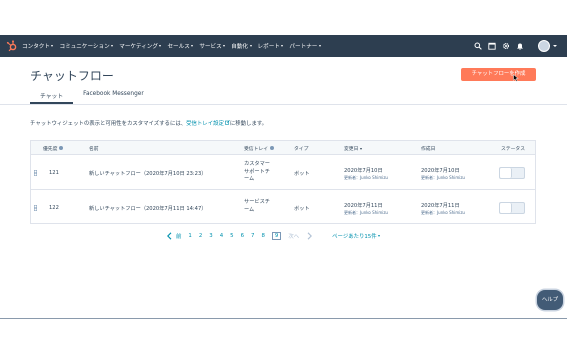 The height and width of the screenshot is (354, 567). I want to click on prev-page-link: 前, so click(178, 236).